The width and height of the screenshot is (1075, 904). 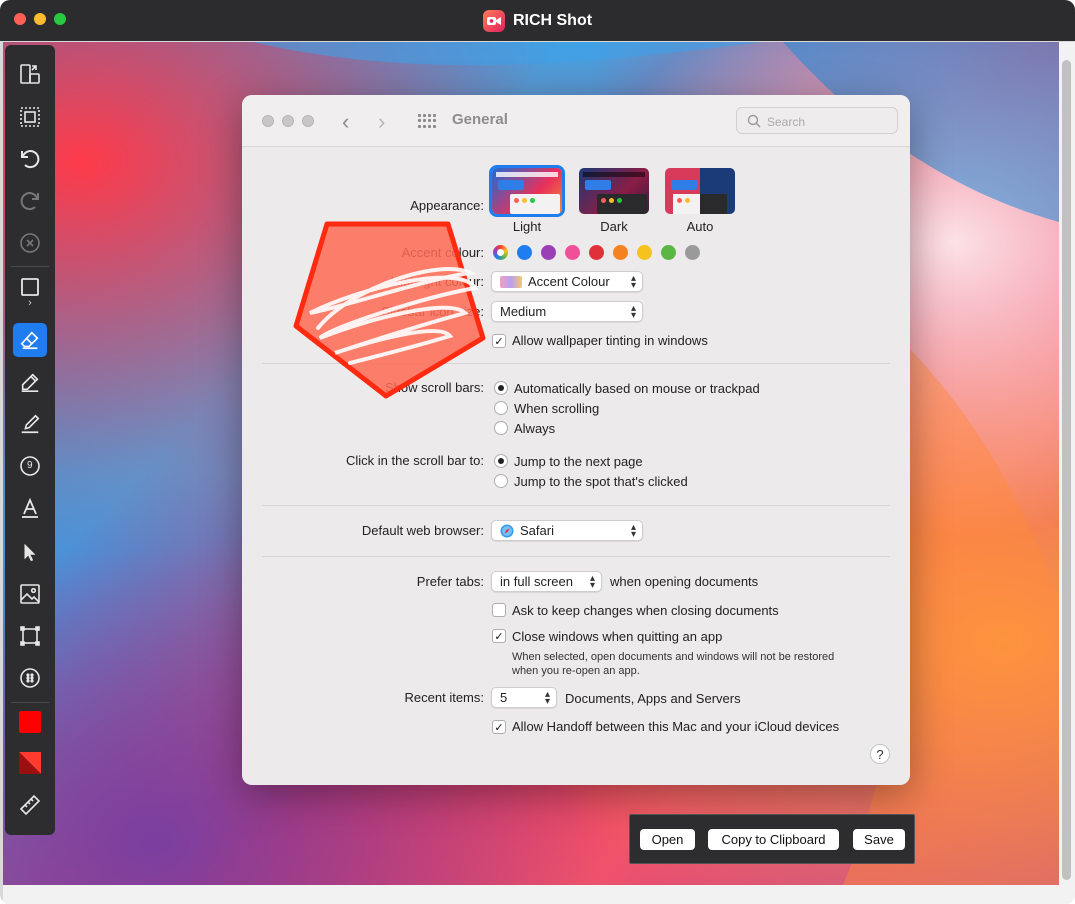 What do you see at coordinates (637, 388) in the screenshot?
I see `scroll-auto-label: Automatically based on mouse or trackpad` at bounding box center [637, 388].